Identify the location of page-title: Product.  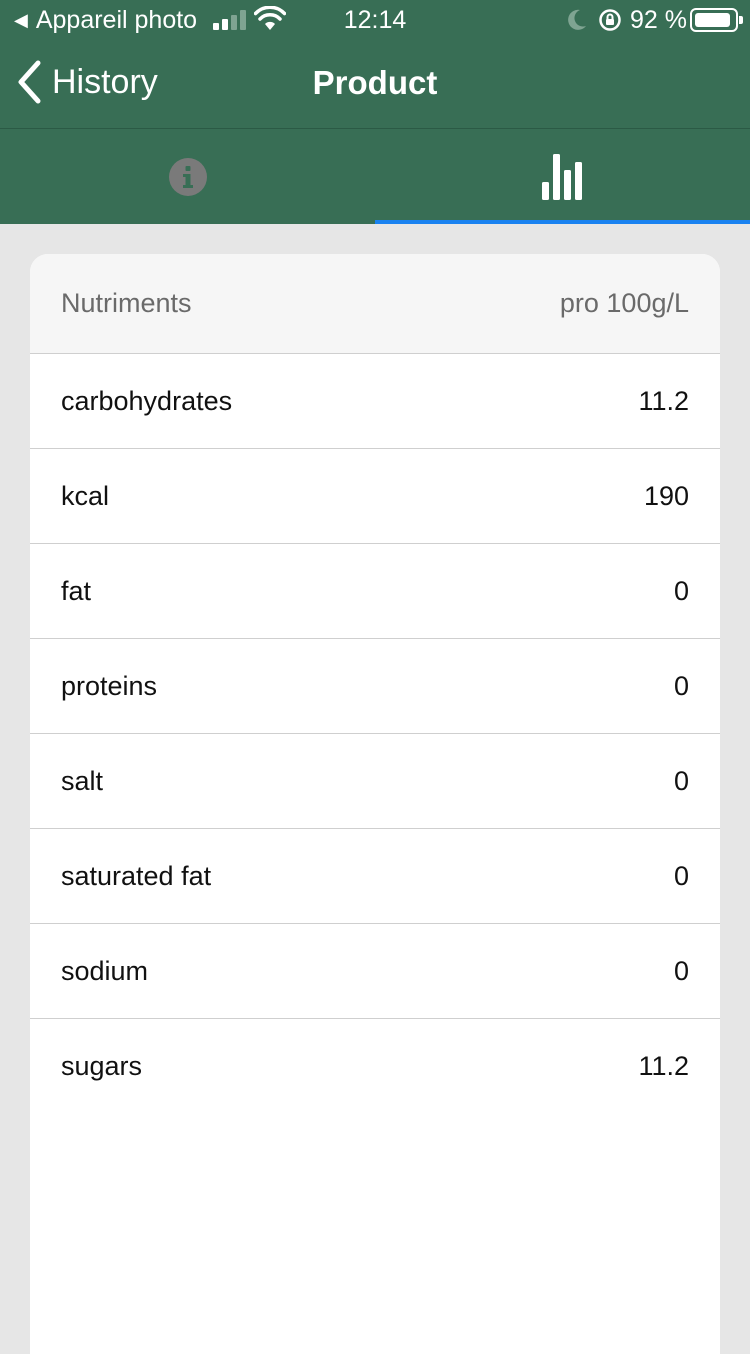
(375, 82).